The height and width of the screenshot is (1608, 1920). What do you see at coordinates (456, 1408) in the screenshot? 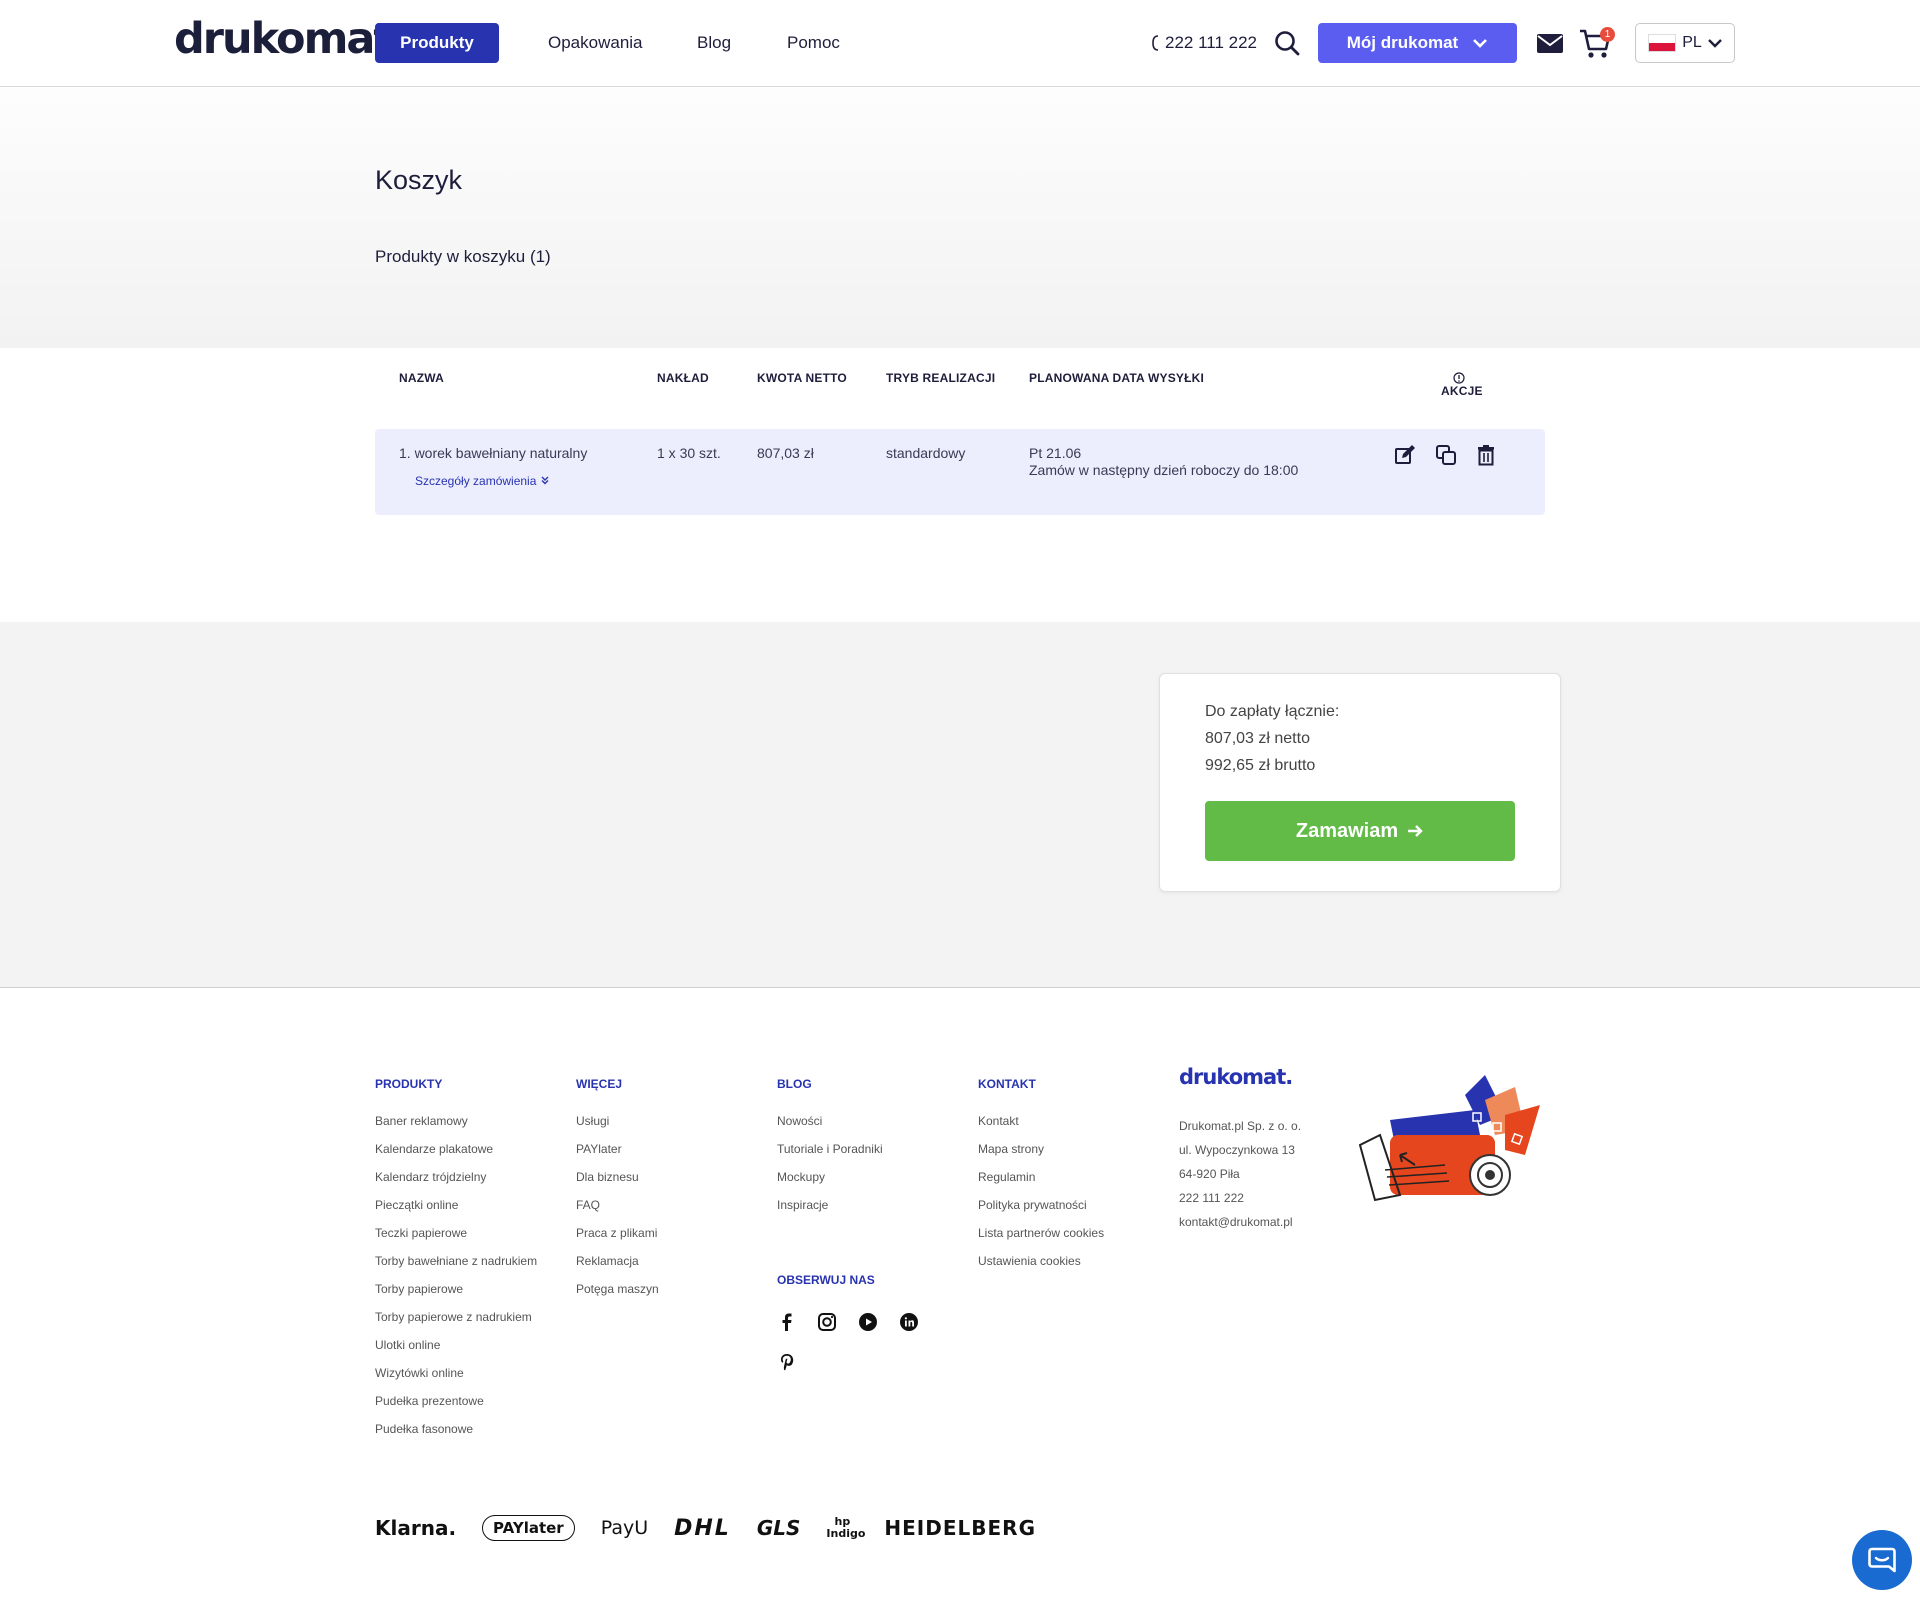
I see `footer-link: Pudełka prezentowe` at bounding box center [456, 1408].